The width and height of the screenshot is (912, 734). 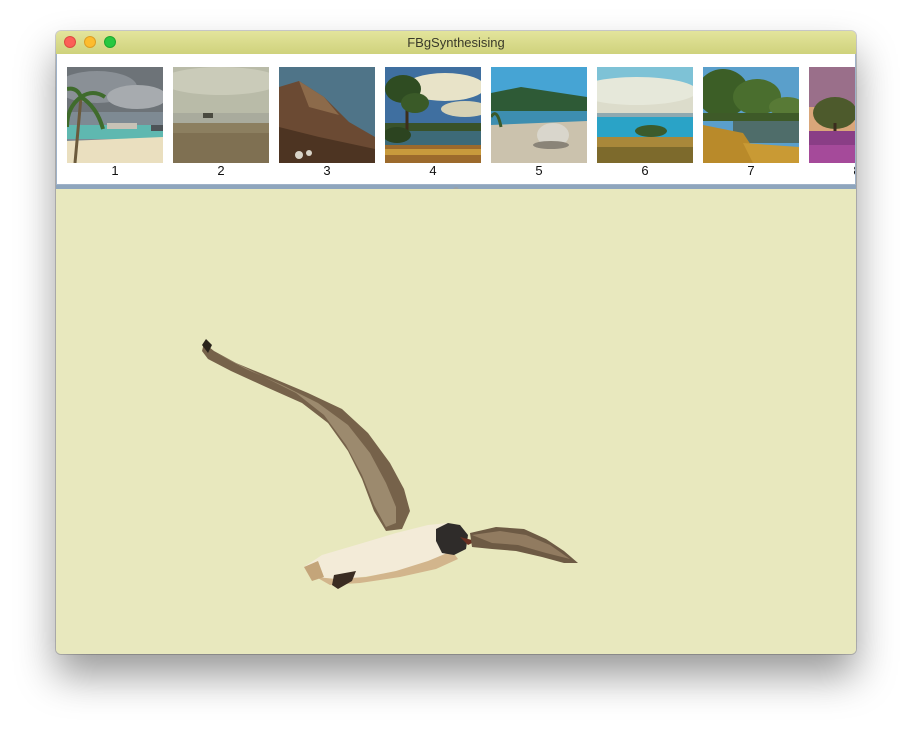 I want to click on thumbnail-label: 7, so click(x=751, y=170).